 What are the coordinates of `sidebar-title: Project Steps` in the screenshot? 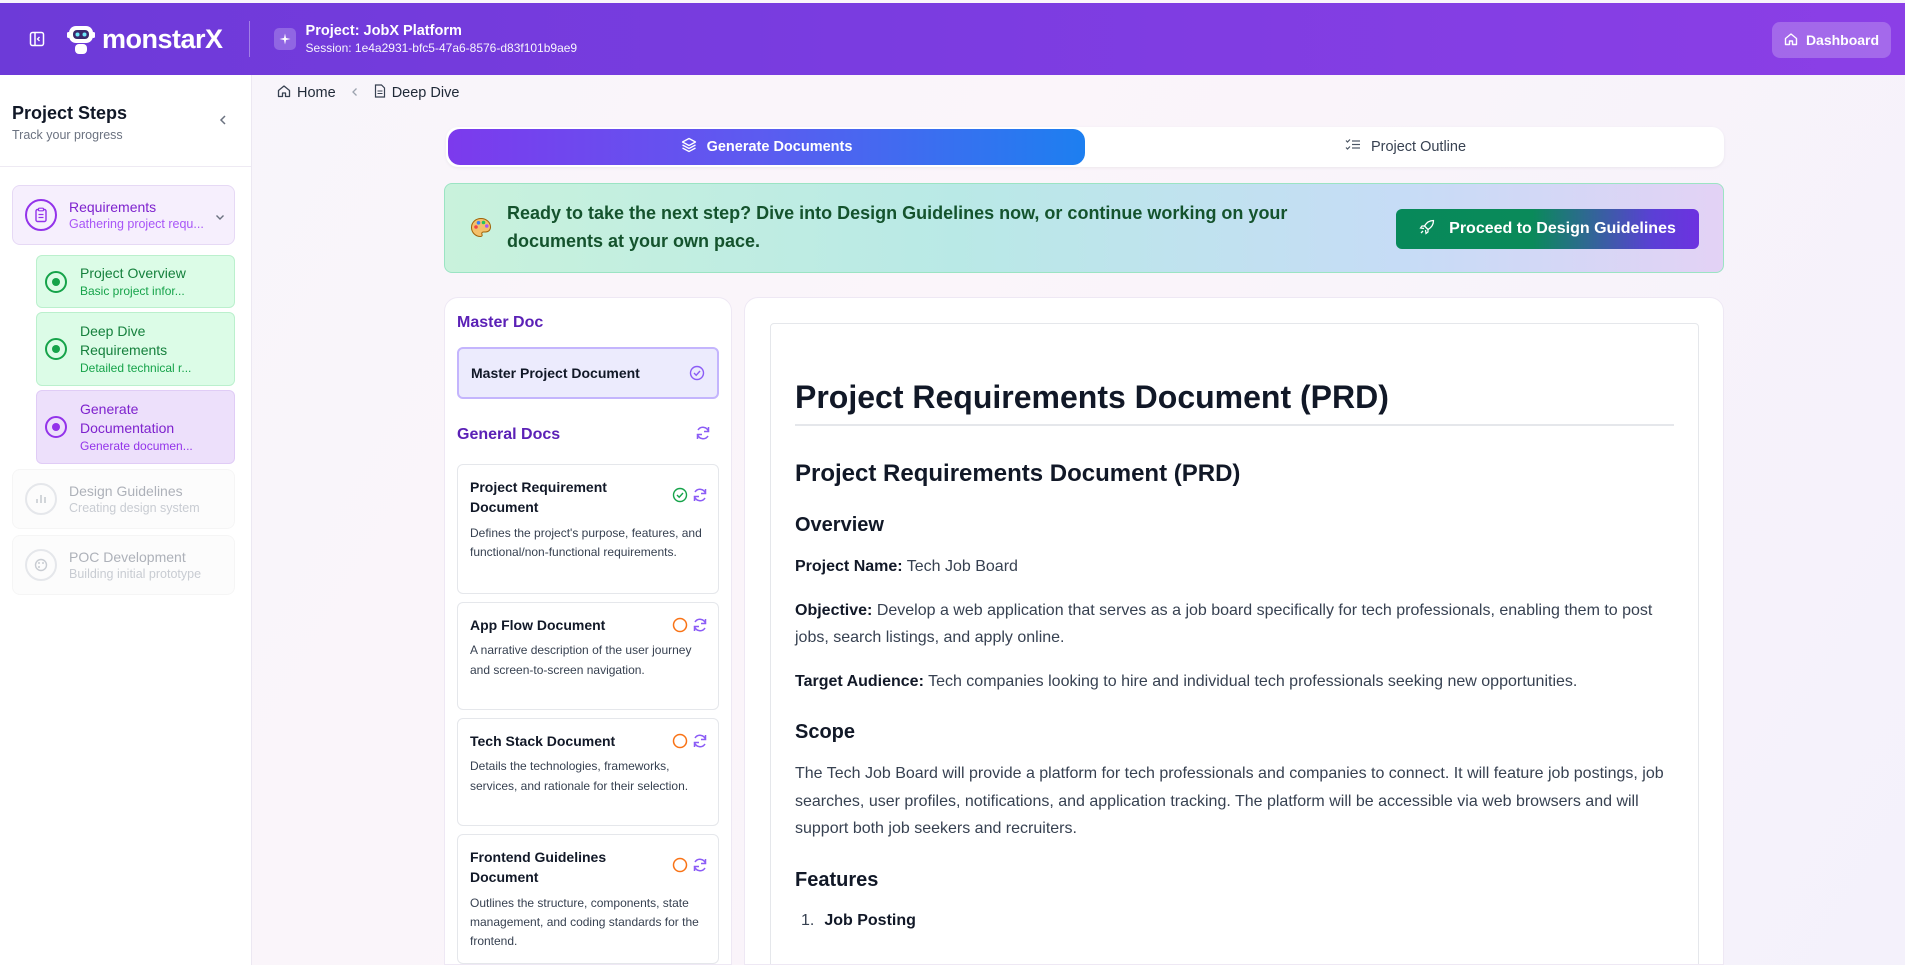 It's located at (70, 113).